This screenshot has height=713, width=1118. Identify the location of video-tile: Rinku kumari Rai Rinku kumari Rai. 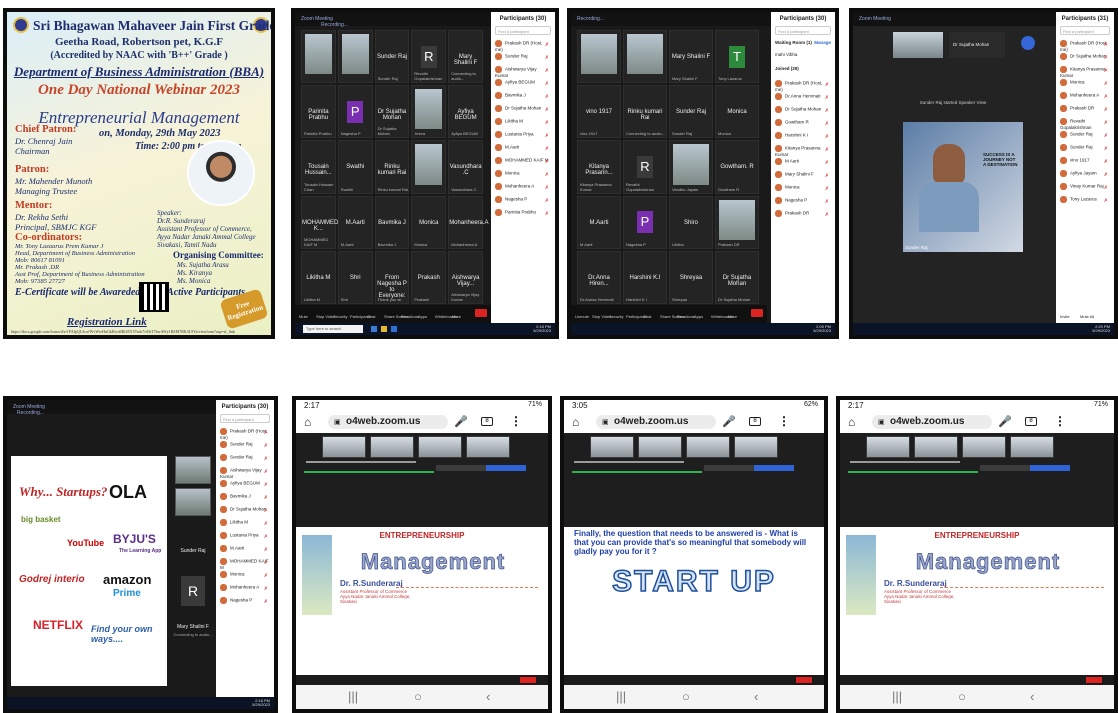
(392, 167).